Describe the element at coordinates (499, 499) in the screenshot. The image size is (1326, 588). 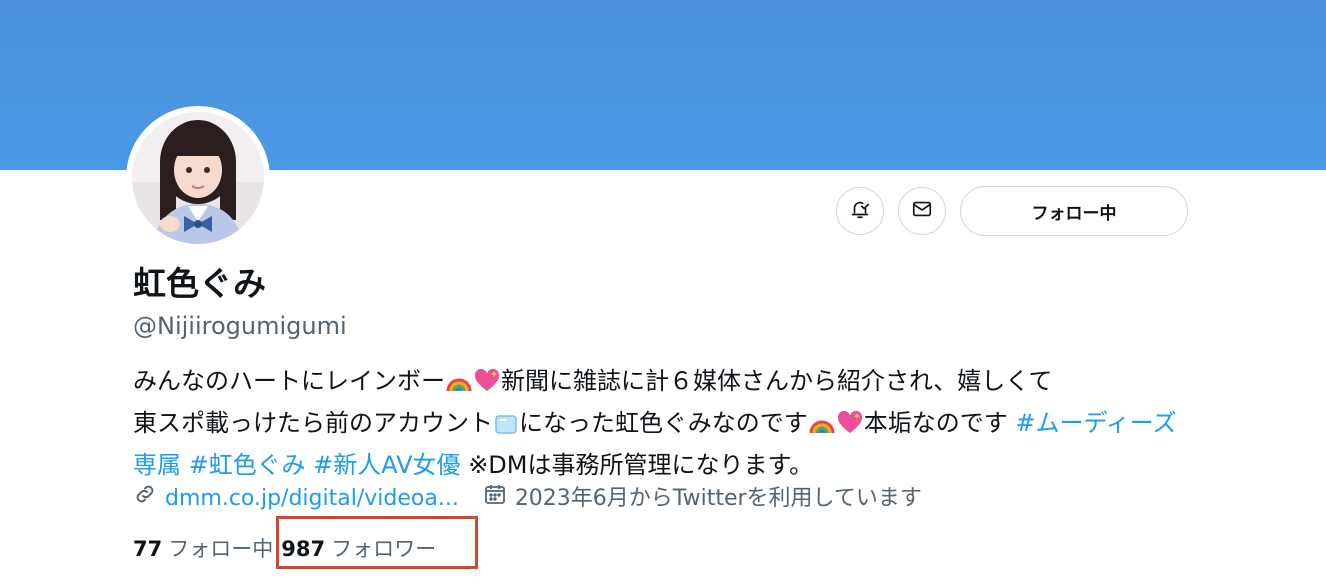
I see `calendar-icon` at that location.